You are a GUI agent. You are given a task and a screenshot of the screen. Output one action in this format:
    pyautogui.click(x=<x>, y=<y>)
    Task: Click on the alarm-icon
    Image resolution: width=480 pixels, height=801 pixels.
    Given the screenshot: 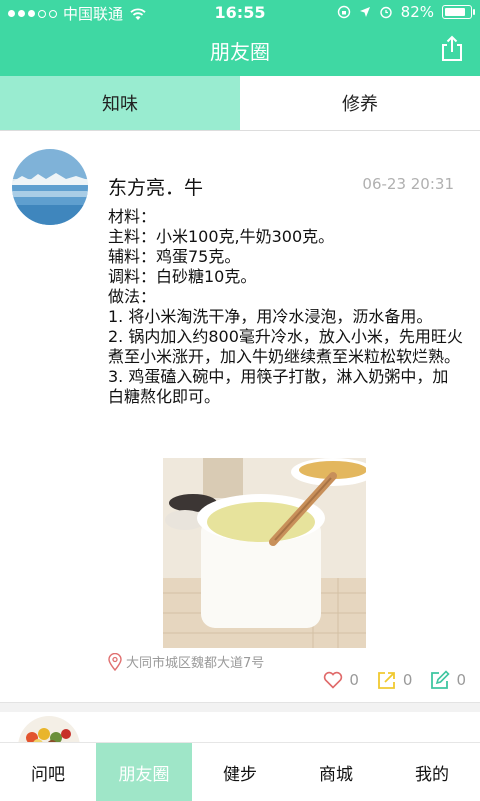 What is the action you would take?
    pyautogui.click(x=385, y=12)
    